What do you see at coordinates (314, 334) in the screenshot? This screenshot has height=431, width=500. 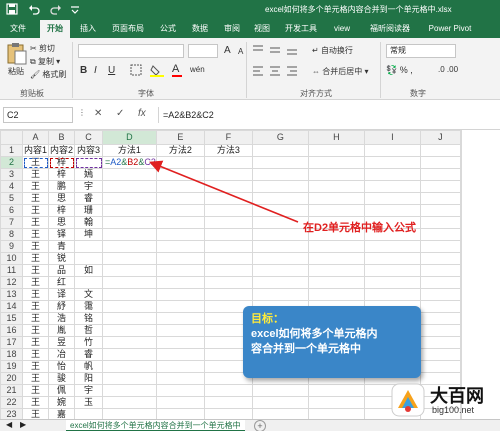 I see `goal-line-1: excel如何将多个单元格内` at bounding box center [314, 334].